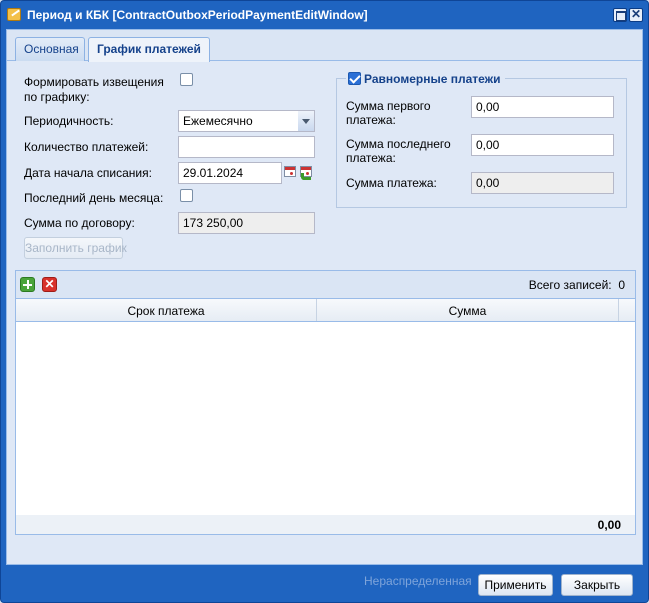 The height and width of the screenshot is (603, 649). Describe the element at coordinates (388, 106) in the screenshot. I see `first-payment-label-line1: Сумма первого` at that location.